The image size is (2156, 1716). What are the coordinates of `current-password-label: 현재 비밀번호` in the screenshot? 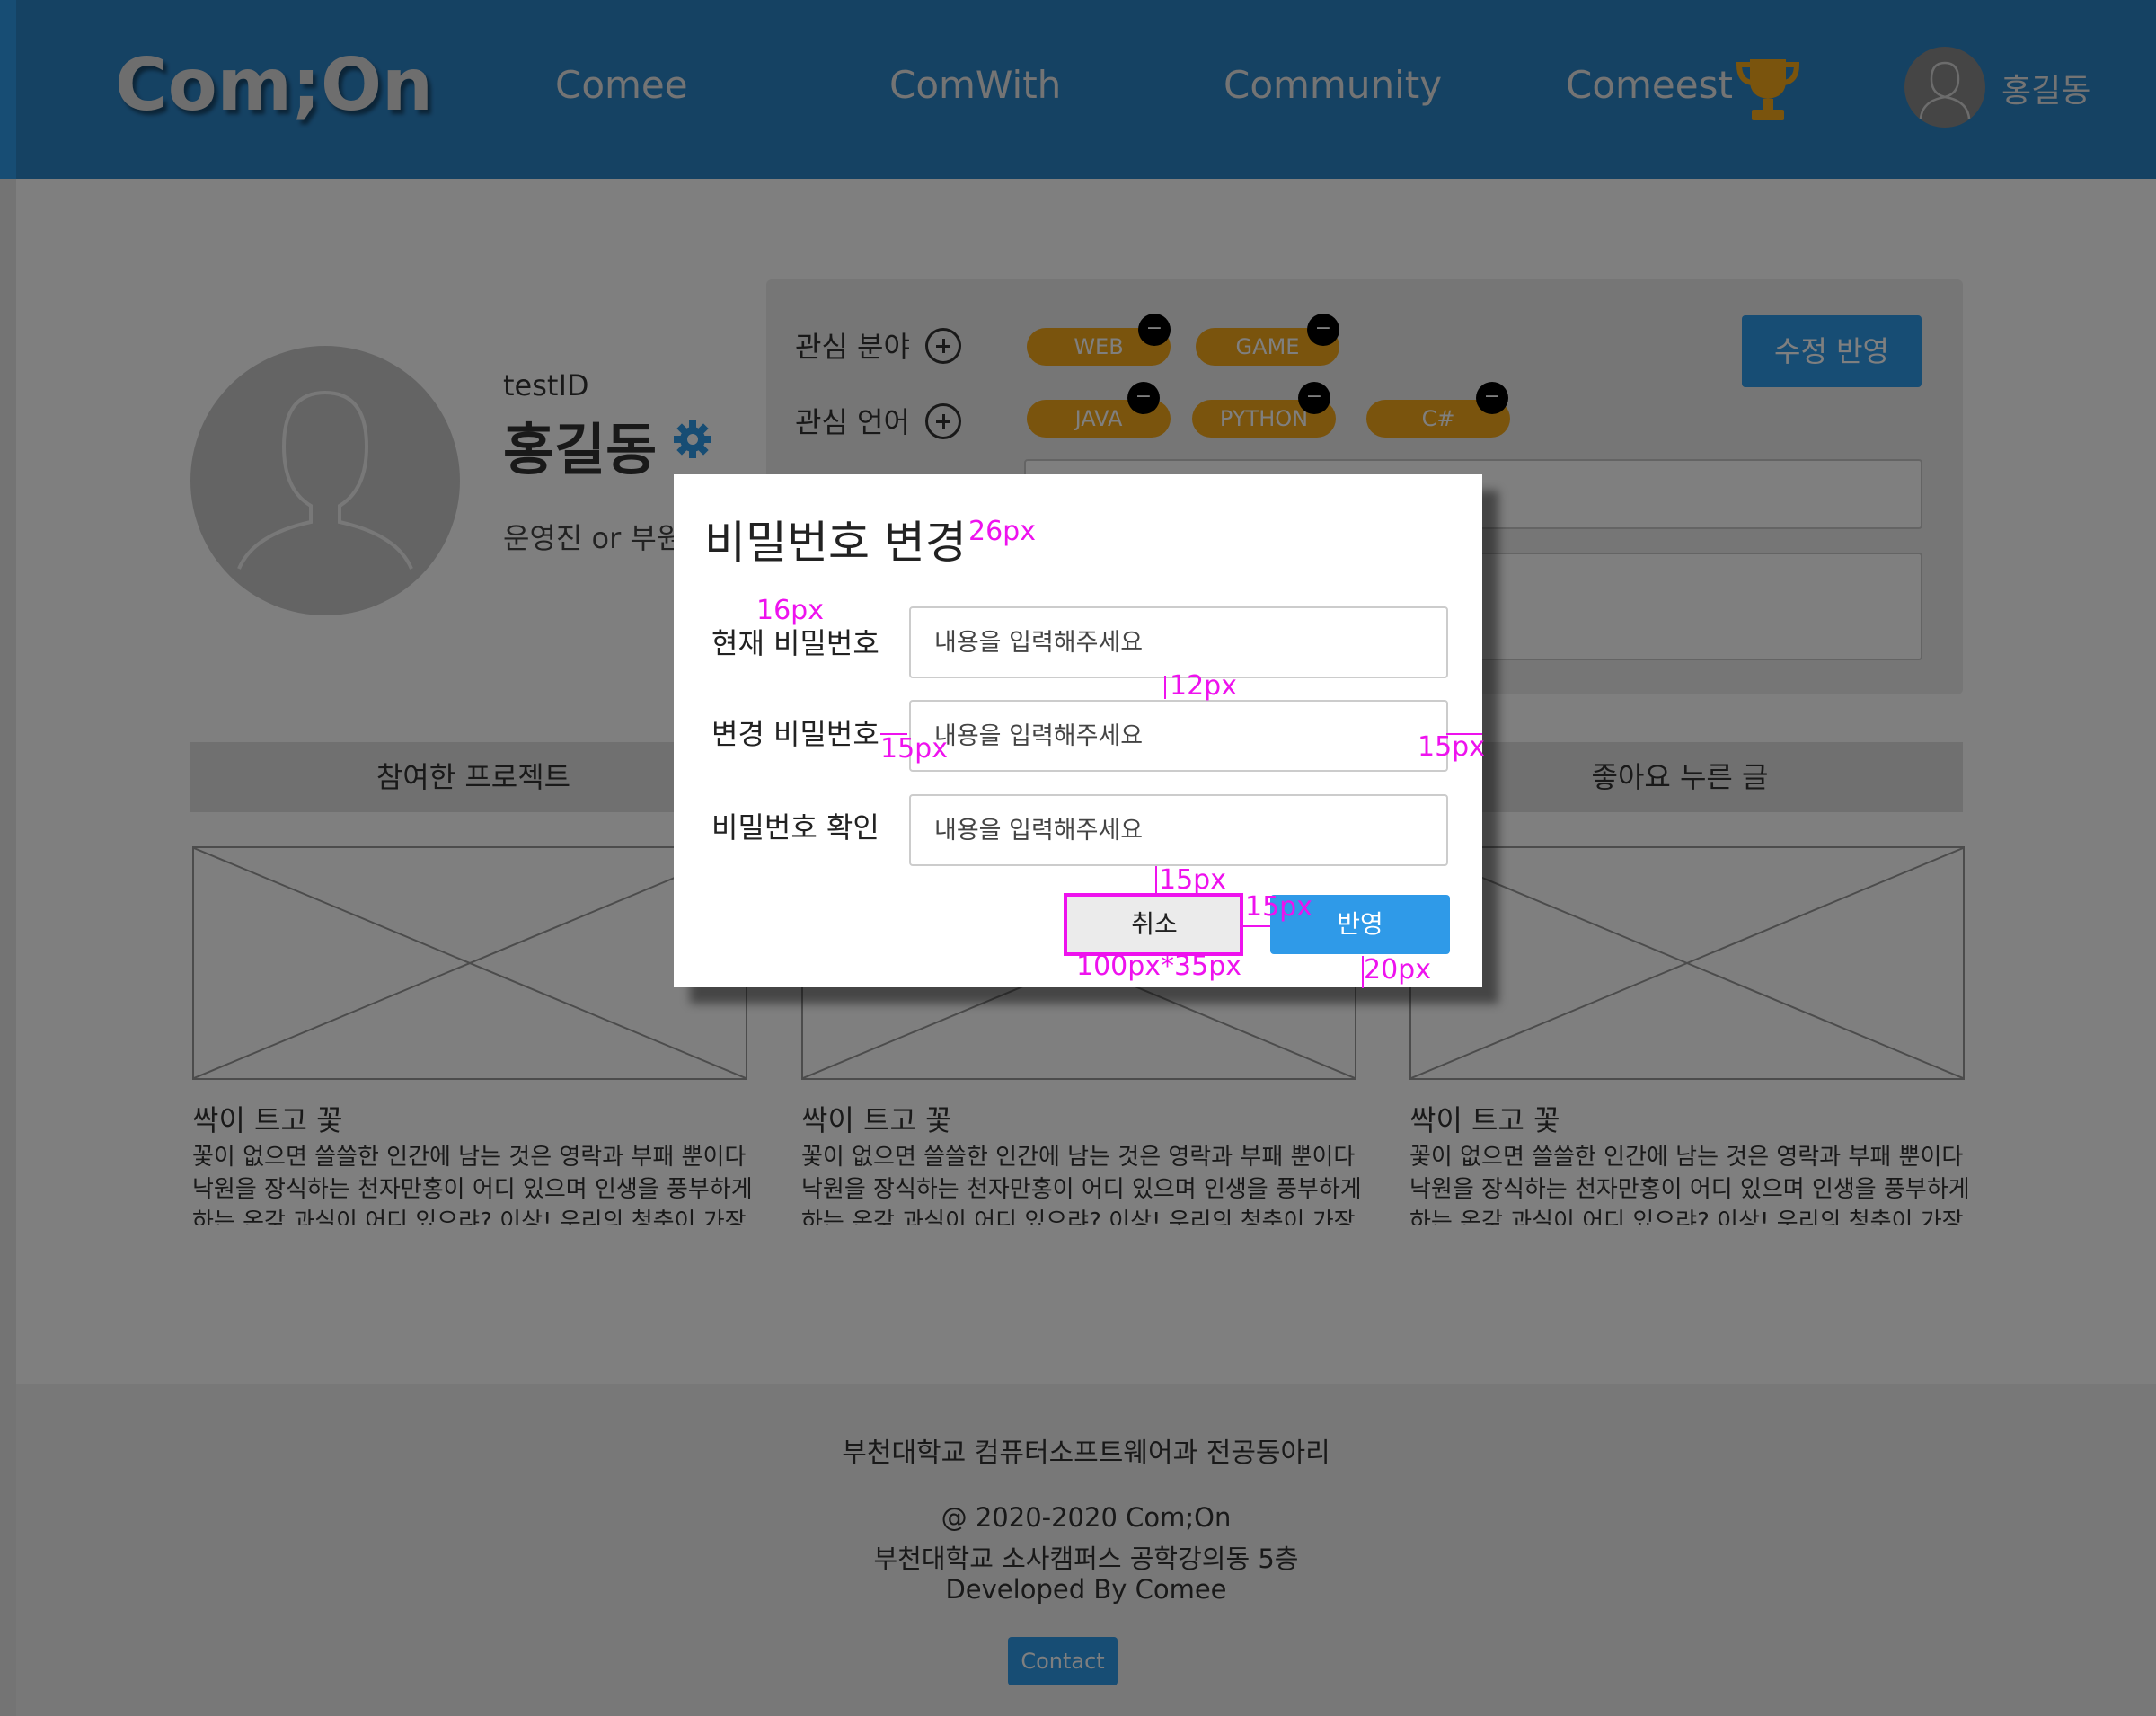 It's located at (795, 643).